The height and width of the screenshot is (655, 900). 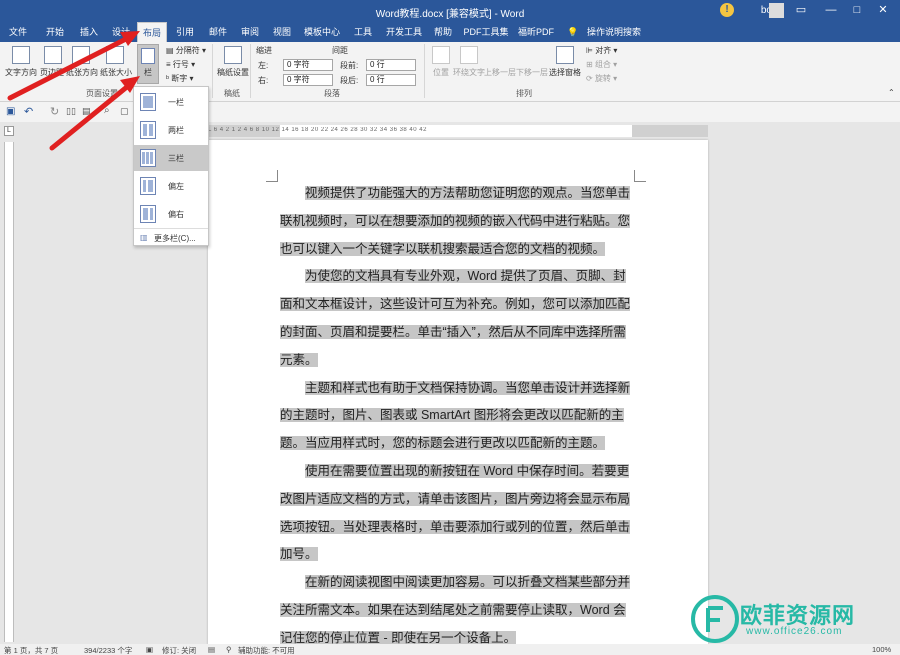 I want to click on option-label: 偏左, so click(x=176, y=186).